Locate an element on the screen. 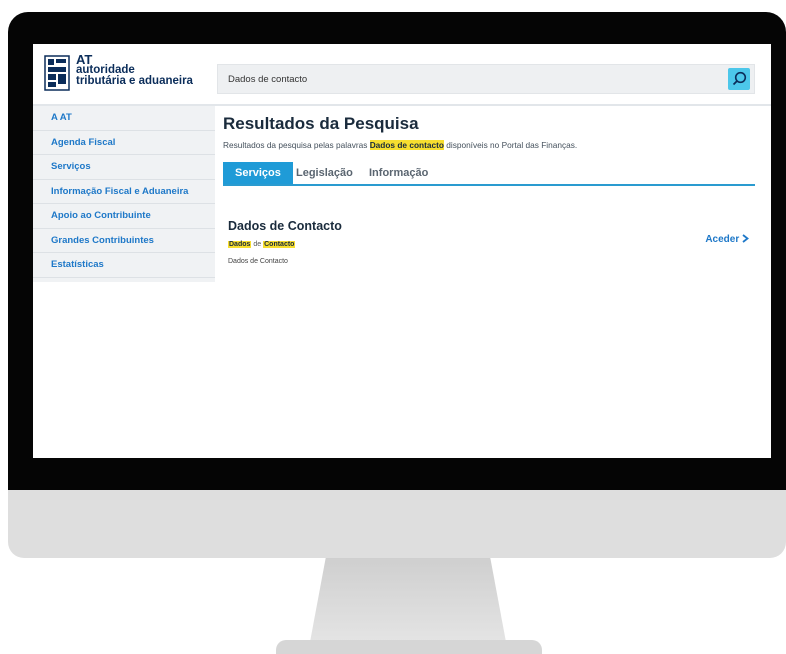 The height and width of the screenshot is (654, 786). tab-informacao: Informação is located at coordinates (398, 173).